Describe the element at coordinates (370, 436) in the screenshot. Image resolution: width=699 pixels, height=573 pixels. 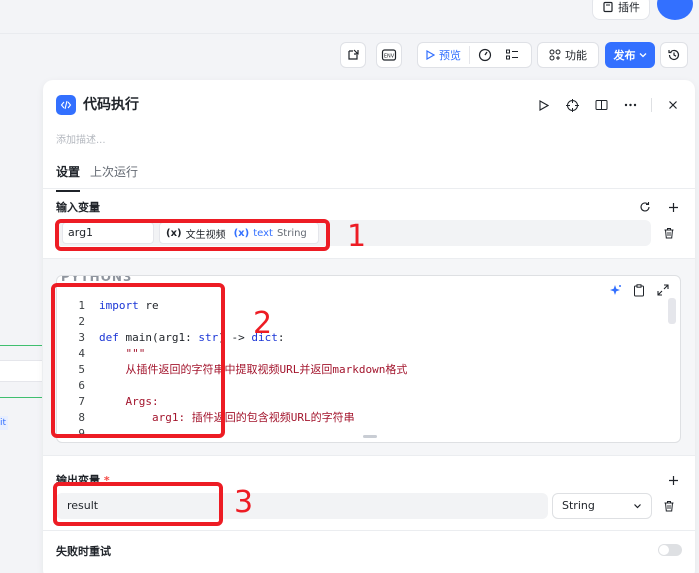
I see `editor-resize-handle` at that location.